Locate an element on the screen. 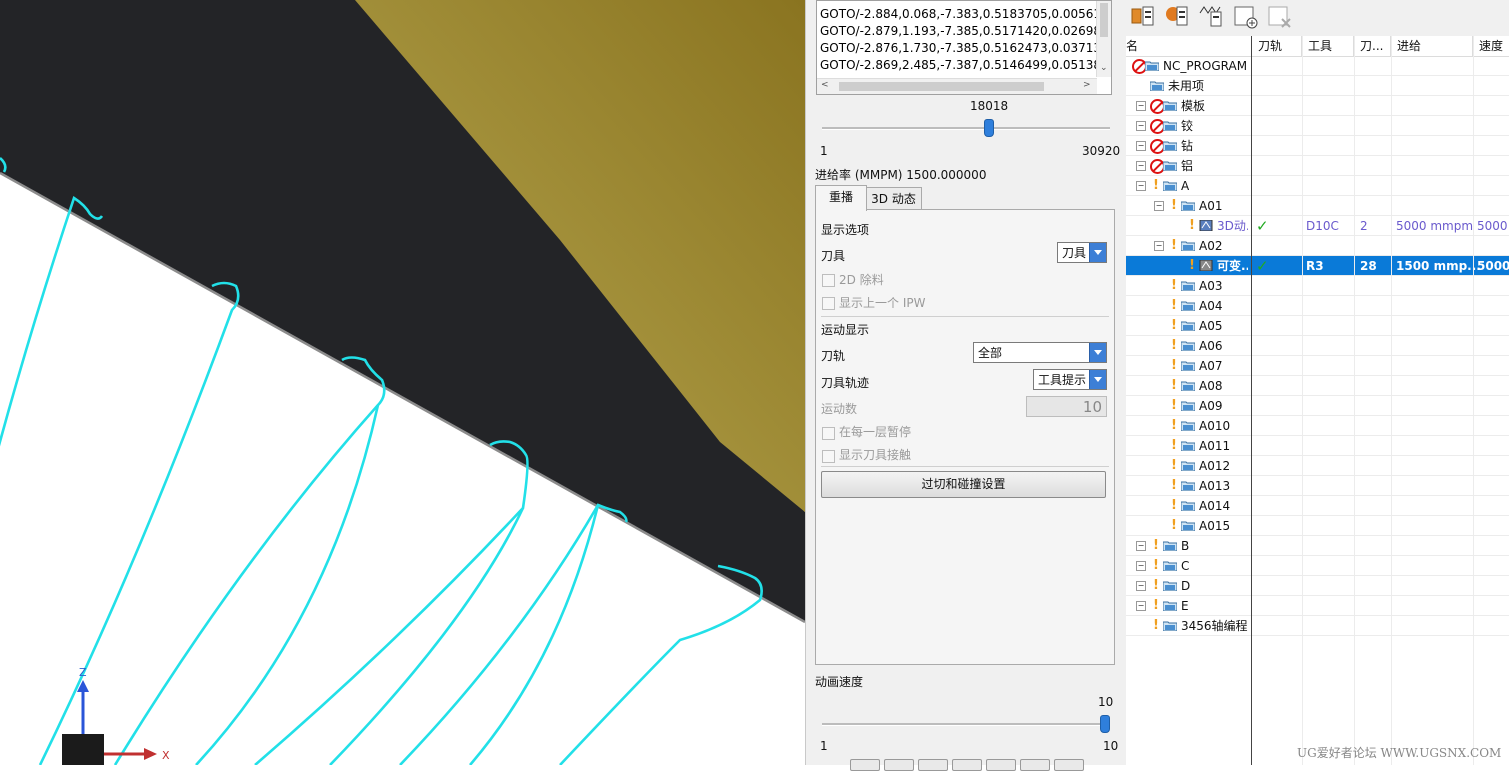 The image size is (1509, 771). gouge-collision-settings-button: 过切和碰撞设置 is located at coordinates (963, 484).